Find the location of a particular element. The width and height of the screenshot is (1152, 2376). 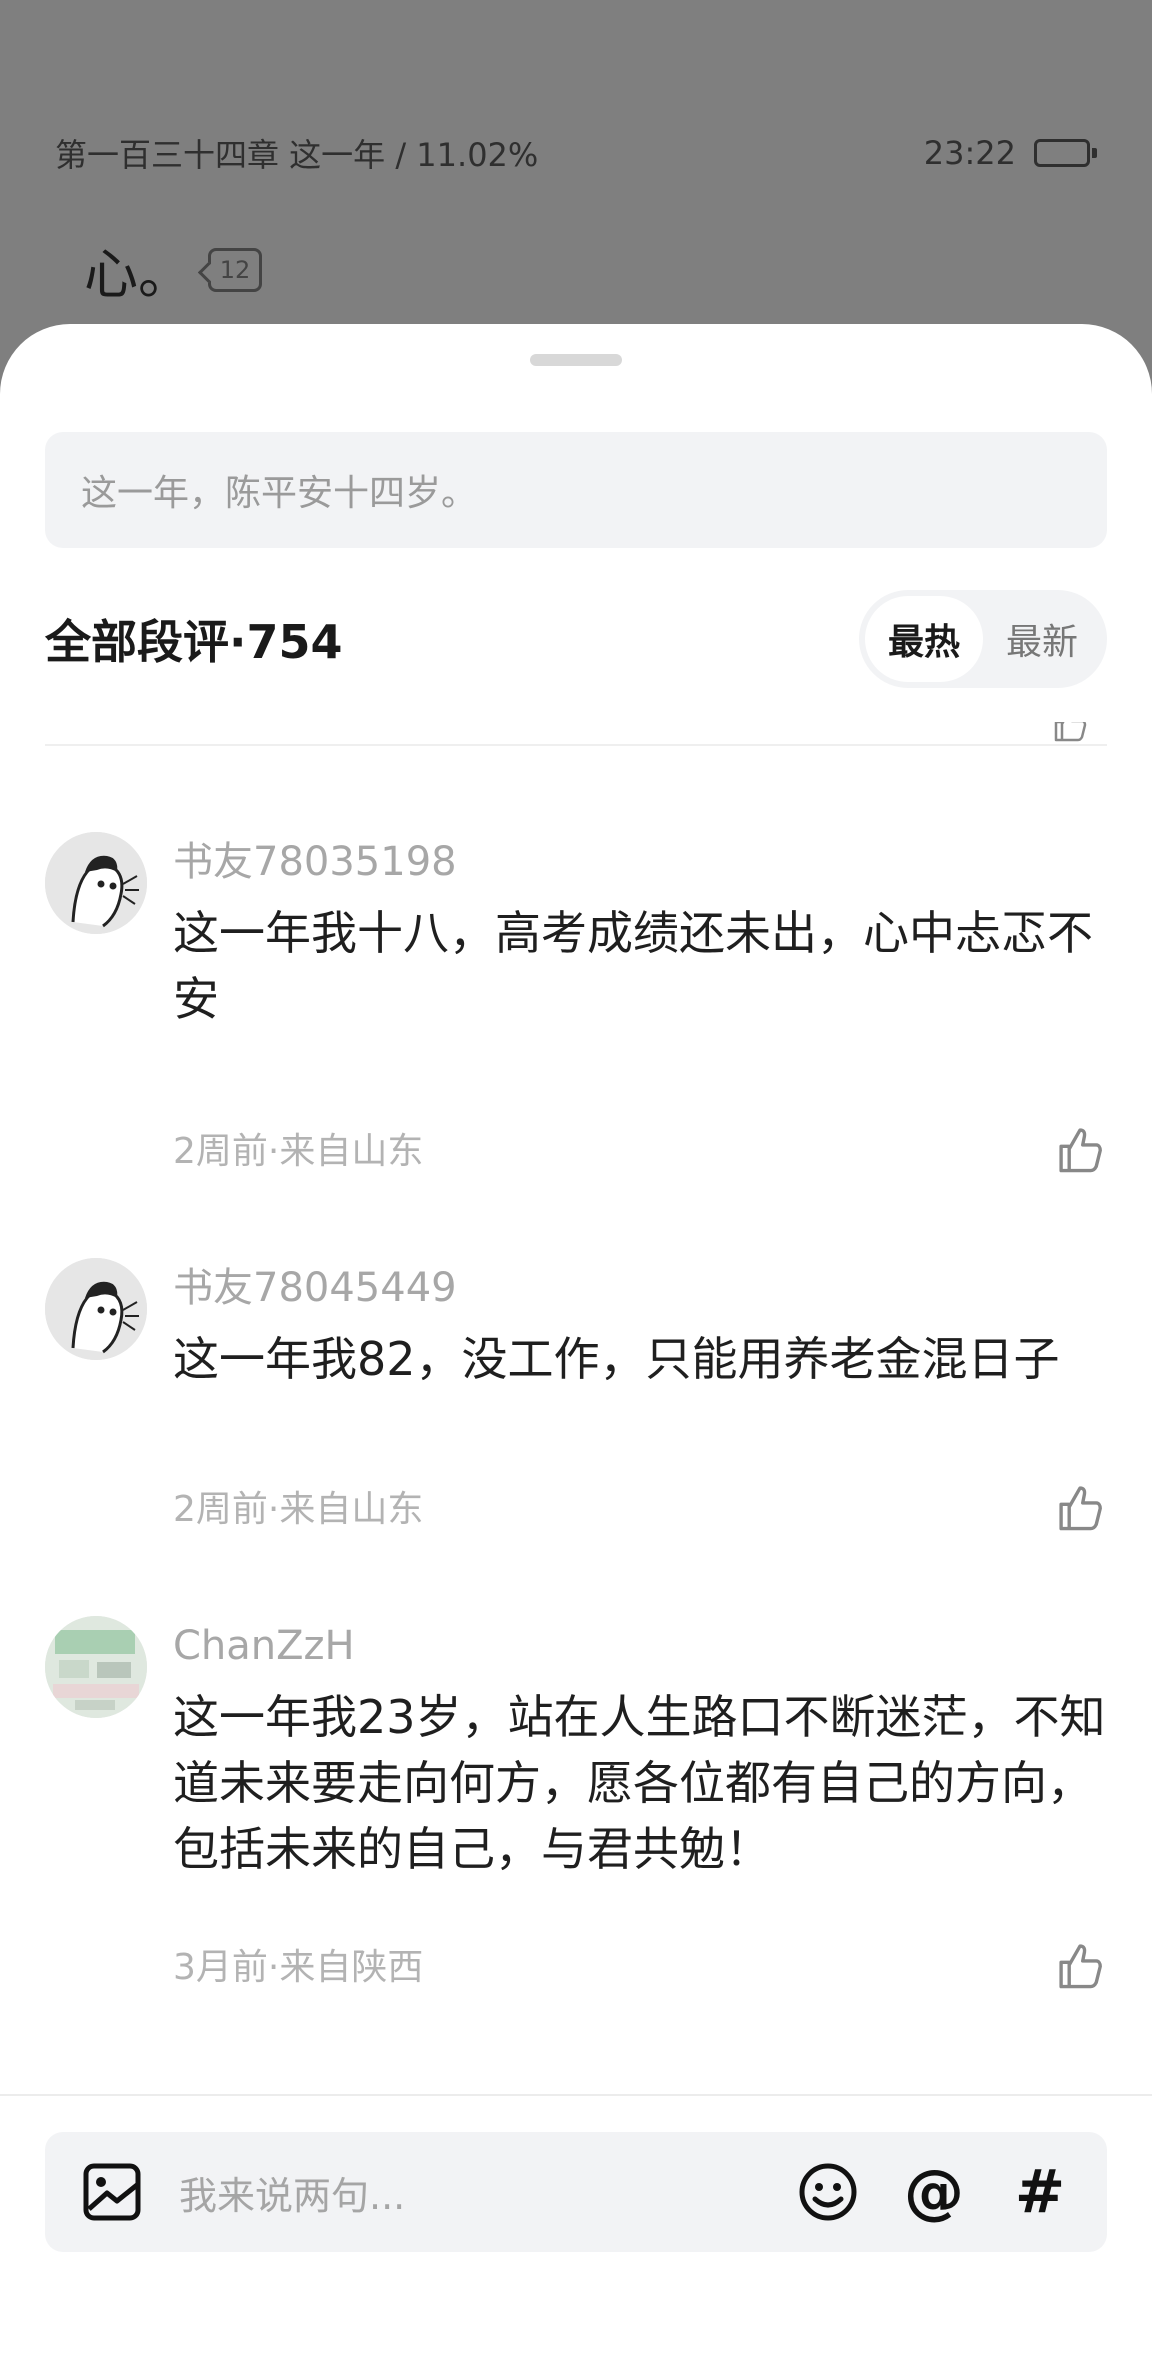

comment-item: 书友78045449 这一年我82，没工作，只能用养老金混日子 2周前·来自山东 is located at coordinates (576, 1428).